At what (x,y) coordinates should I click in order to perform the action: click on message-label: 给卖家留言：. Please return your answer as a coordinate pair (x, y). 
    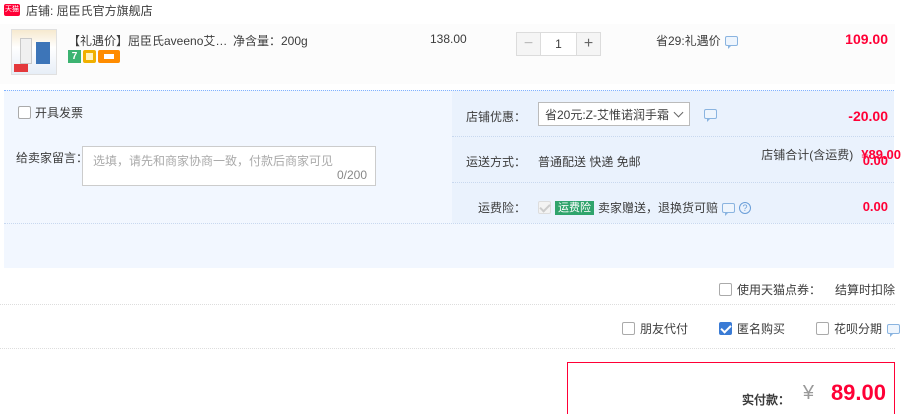
    Looking at the image, I should click on (52, 158).